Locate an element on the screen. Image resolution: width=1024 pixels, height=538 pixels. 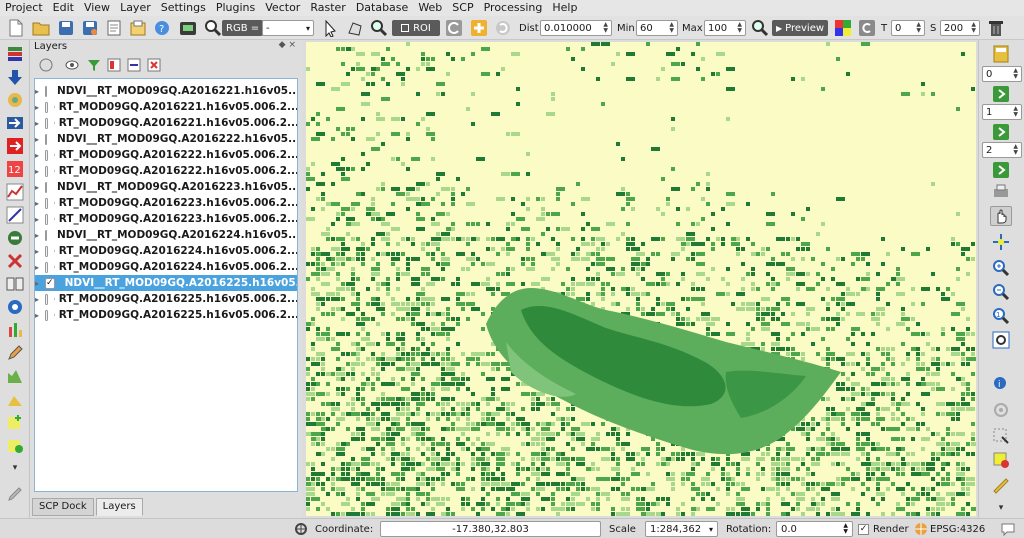
menu-help: Help is located at coordinates (564, 8).